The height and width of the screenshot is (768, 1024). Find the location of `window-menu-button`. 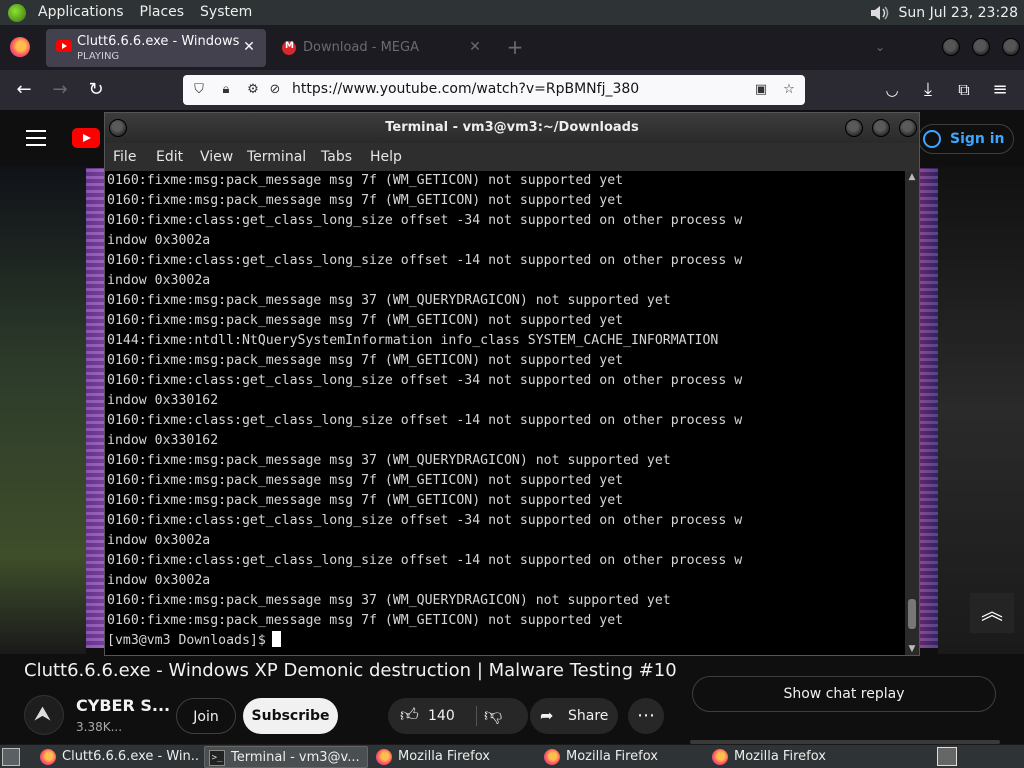

window-menu-button is located at coordinates (118, 128).